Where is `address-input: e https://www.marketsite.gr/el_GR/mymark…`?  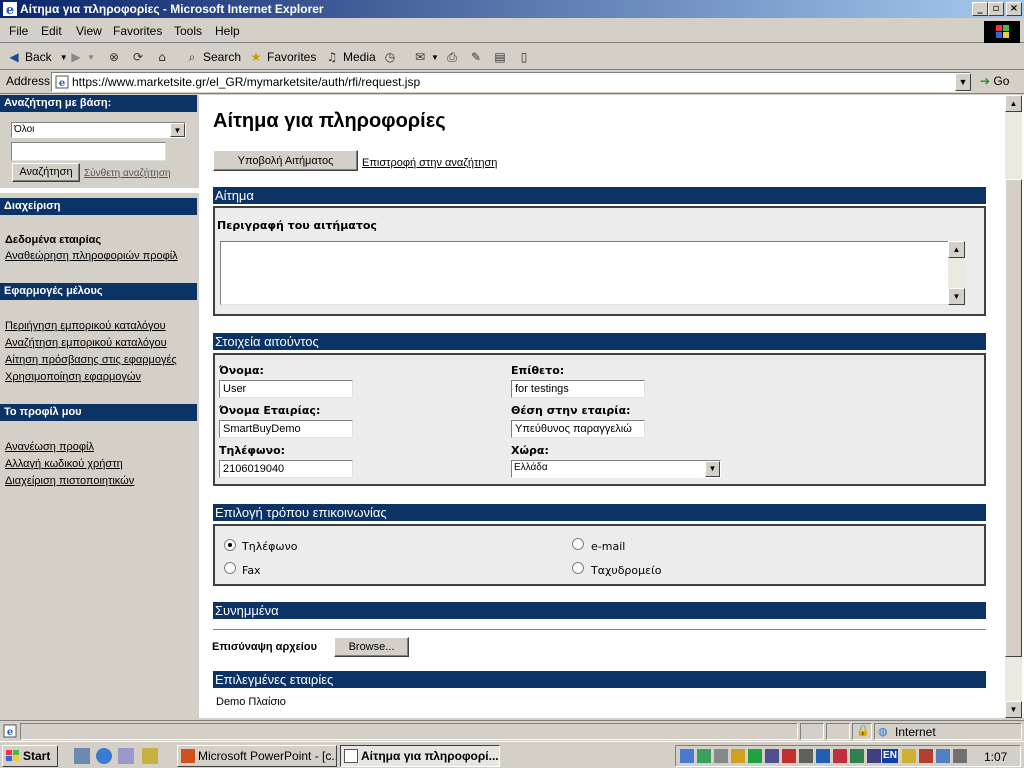 address-input: e https://www.marketsite.gr/el_GR/mymark… is located at coordinates (511, 82).